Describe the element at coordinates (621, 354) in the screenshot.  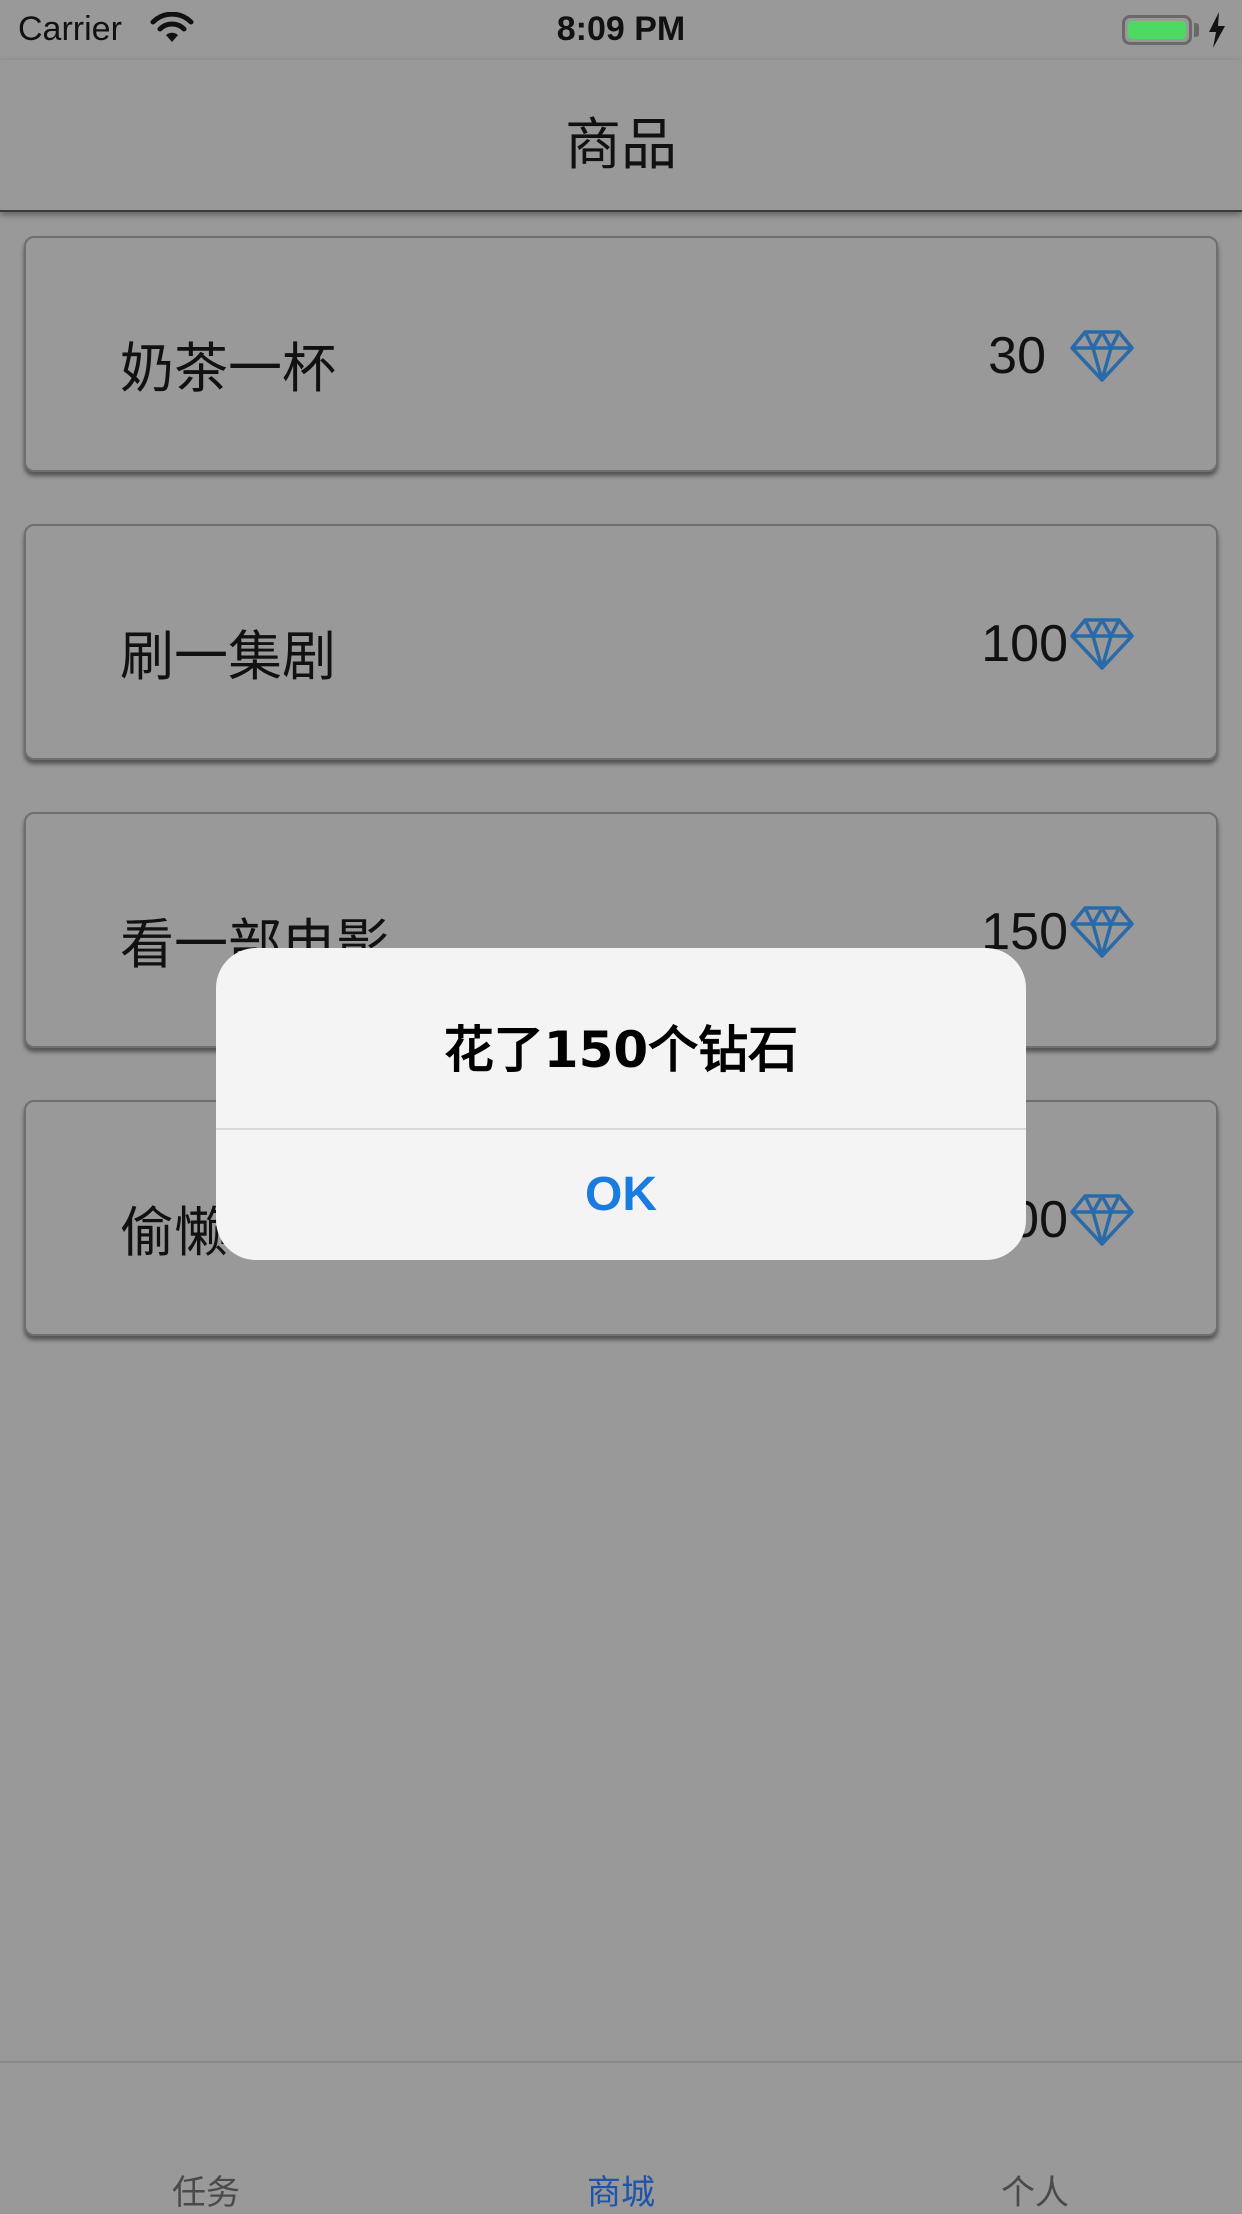
I see `goods-card: 奶茶一杯 30` at that location.